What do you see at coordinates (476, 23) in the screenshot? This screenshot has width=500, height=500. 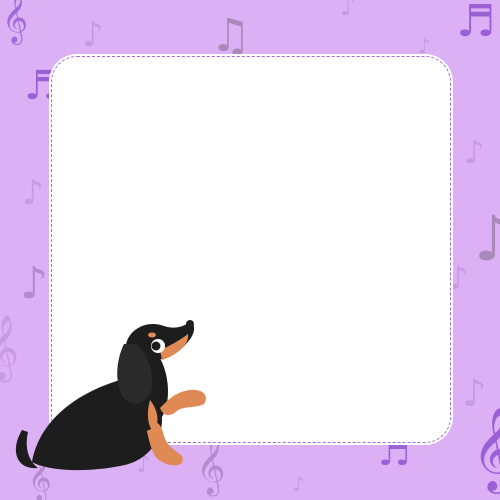 I see `sixteenth-notes-icon: ♬` at bounding box center [476, 23].